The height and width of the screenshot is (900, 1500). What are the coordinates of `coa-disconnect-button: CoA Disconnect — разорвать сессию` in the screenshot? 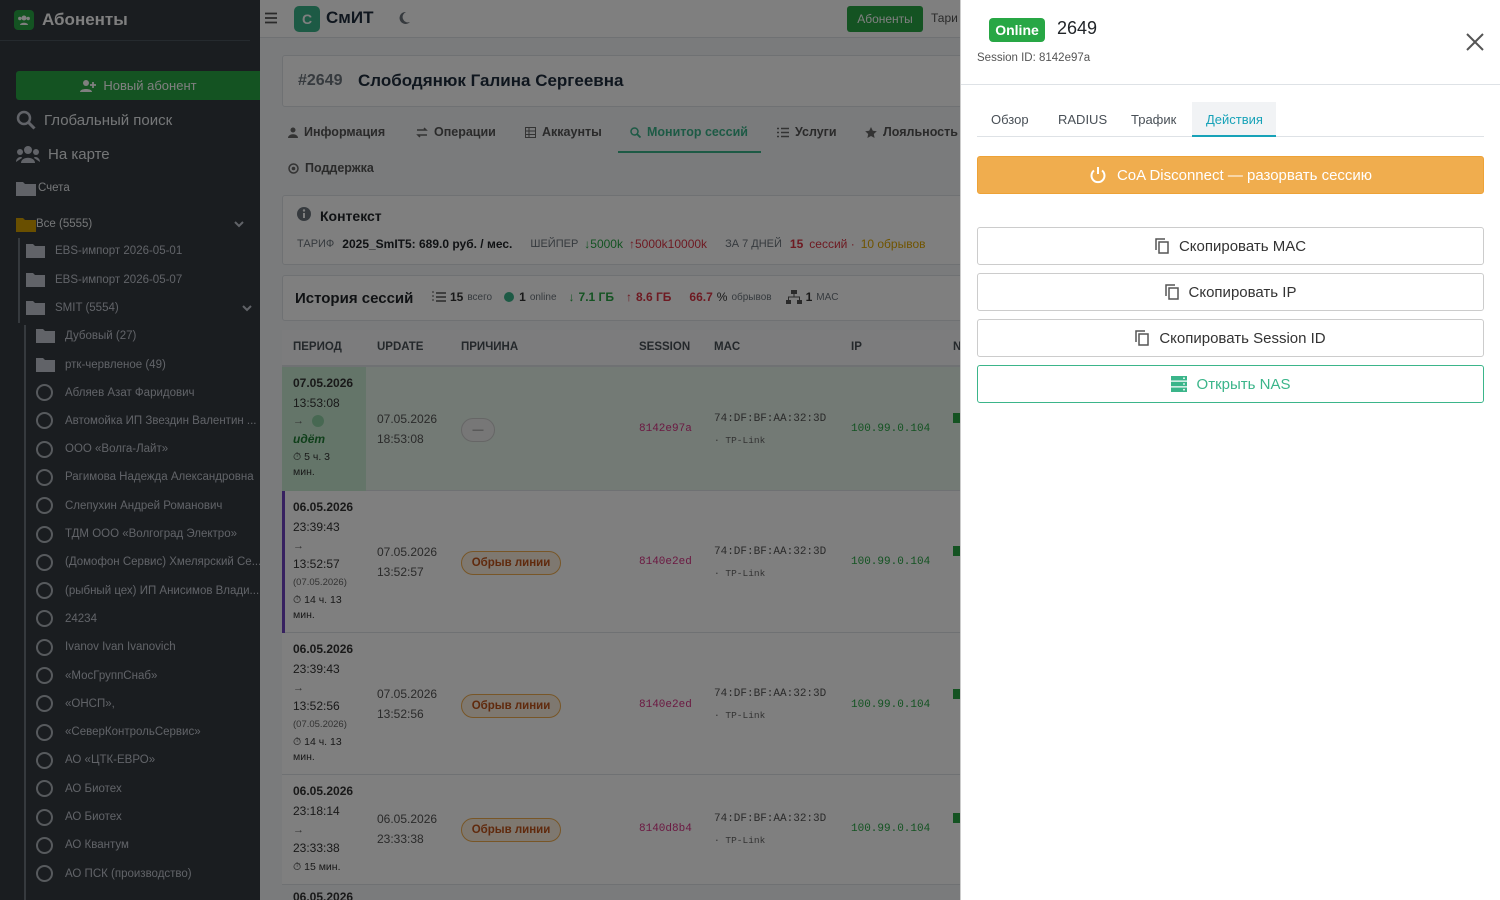 It's located at (1230, 175).